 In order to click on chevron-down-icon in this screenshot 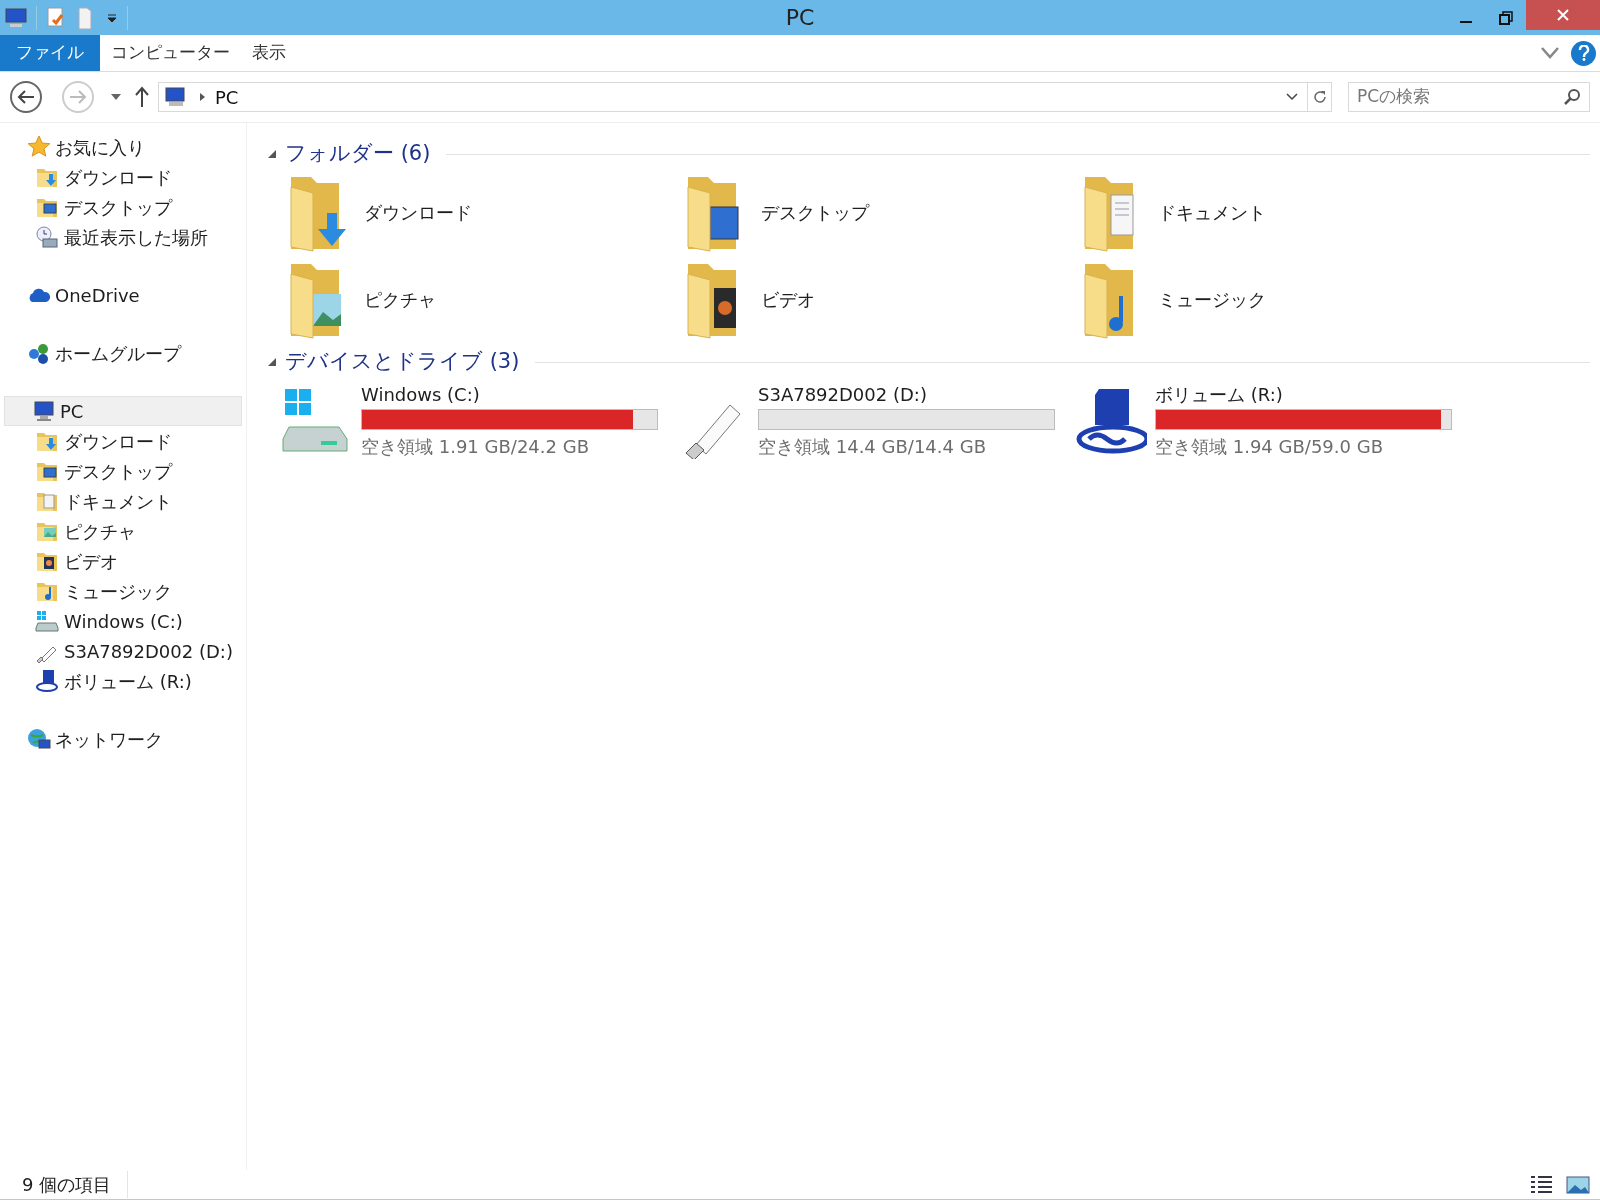, I will do `click(1292, 97)`.